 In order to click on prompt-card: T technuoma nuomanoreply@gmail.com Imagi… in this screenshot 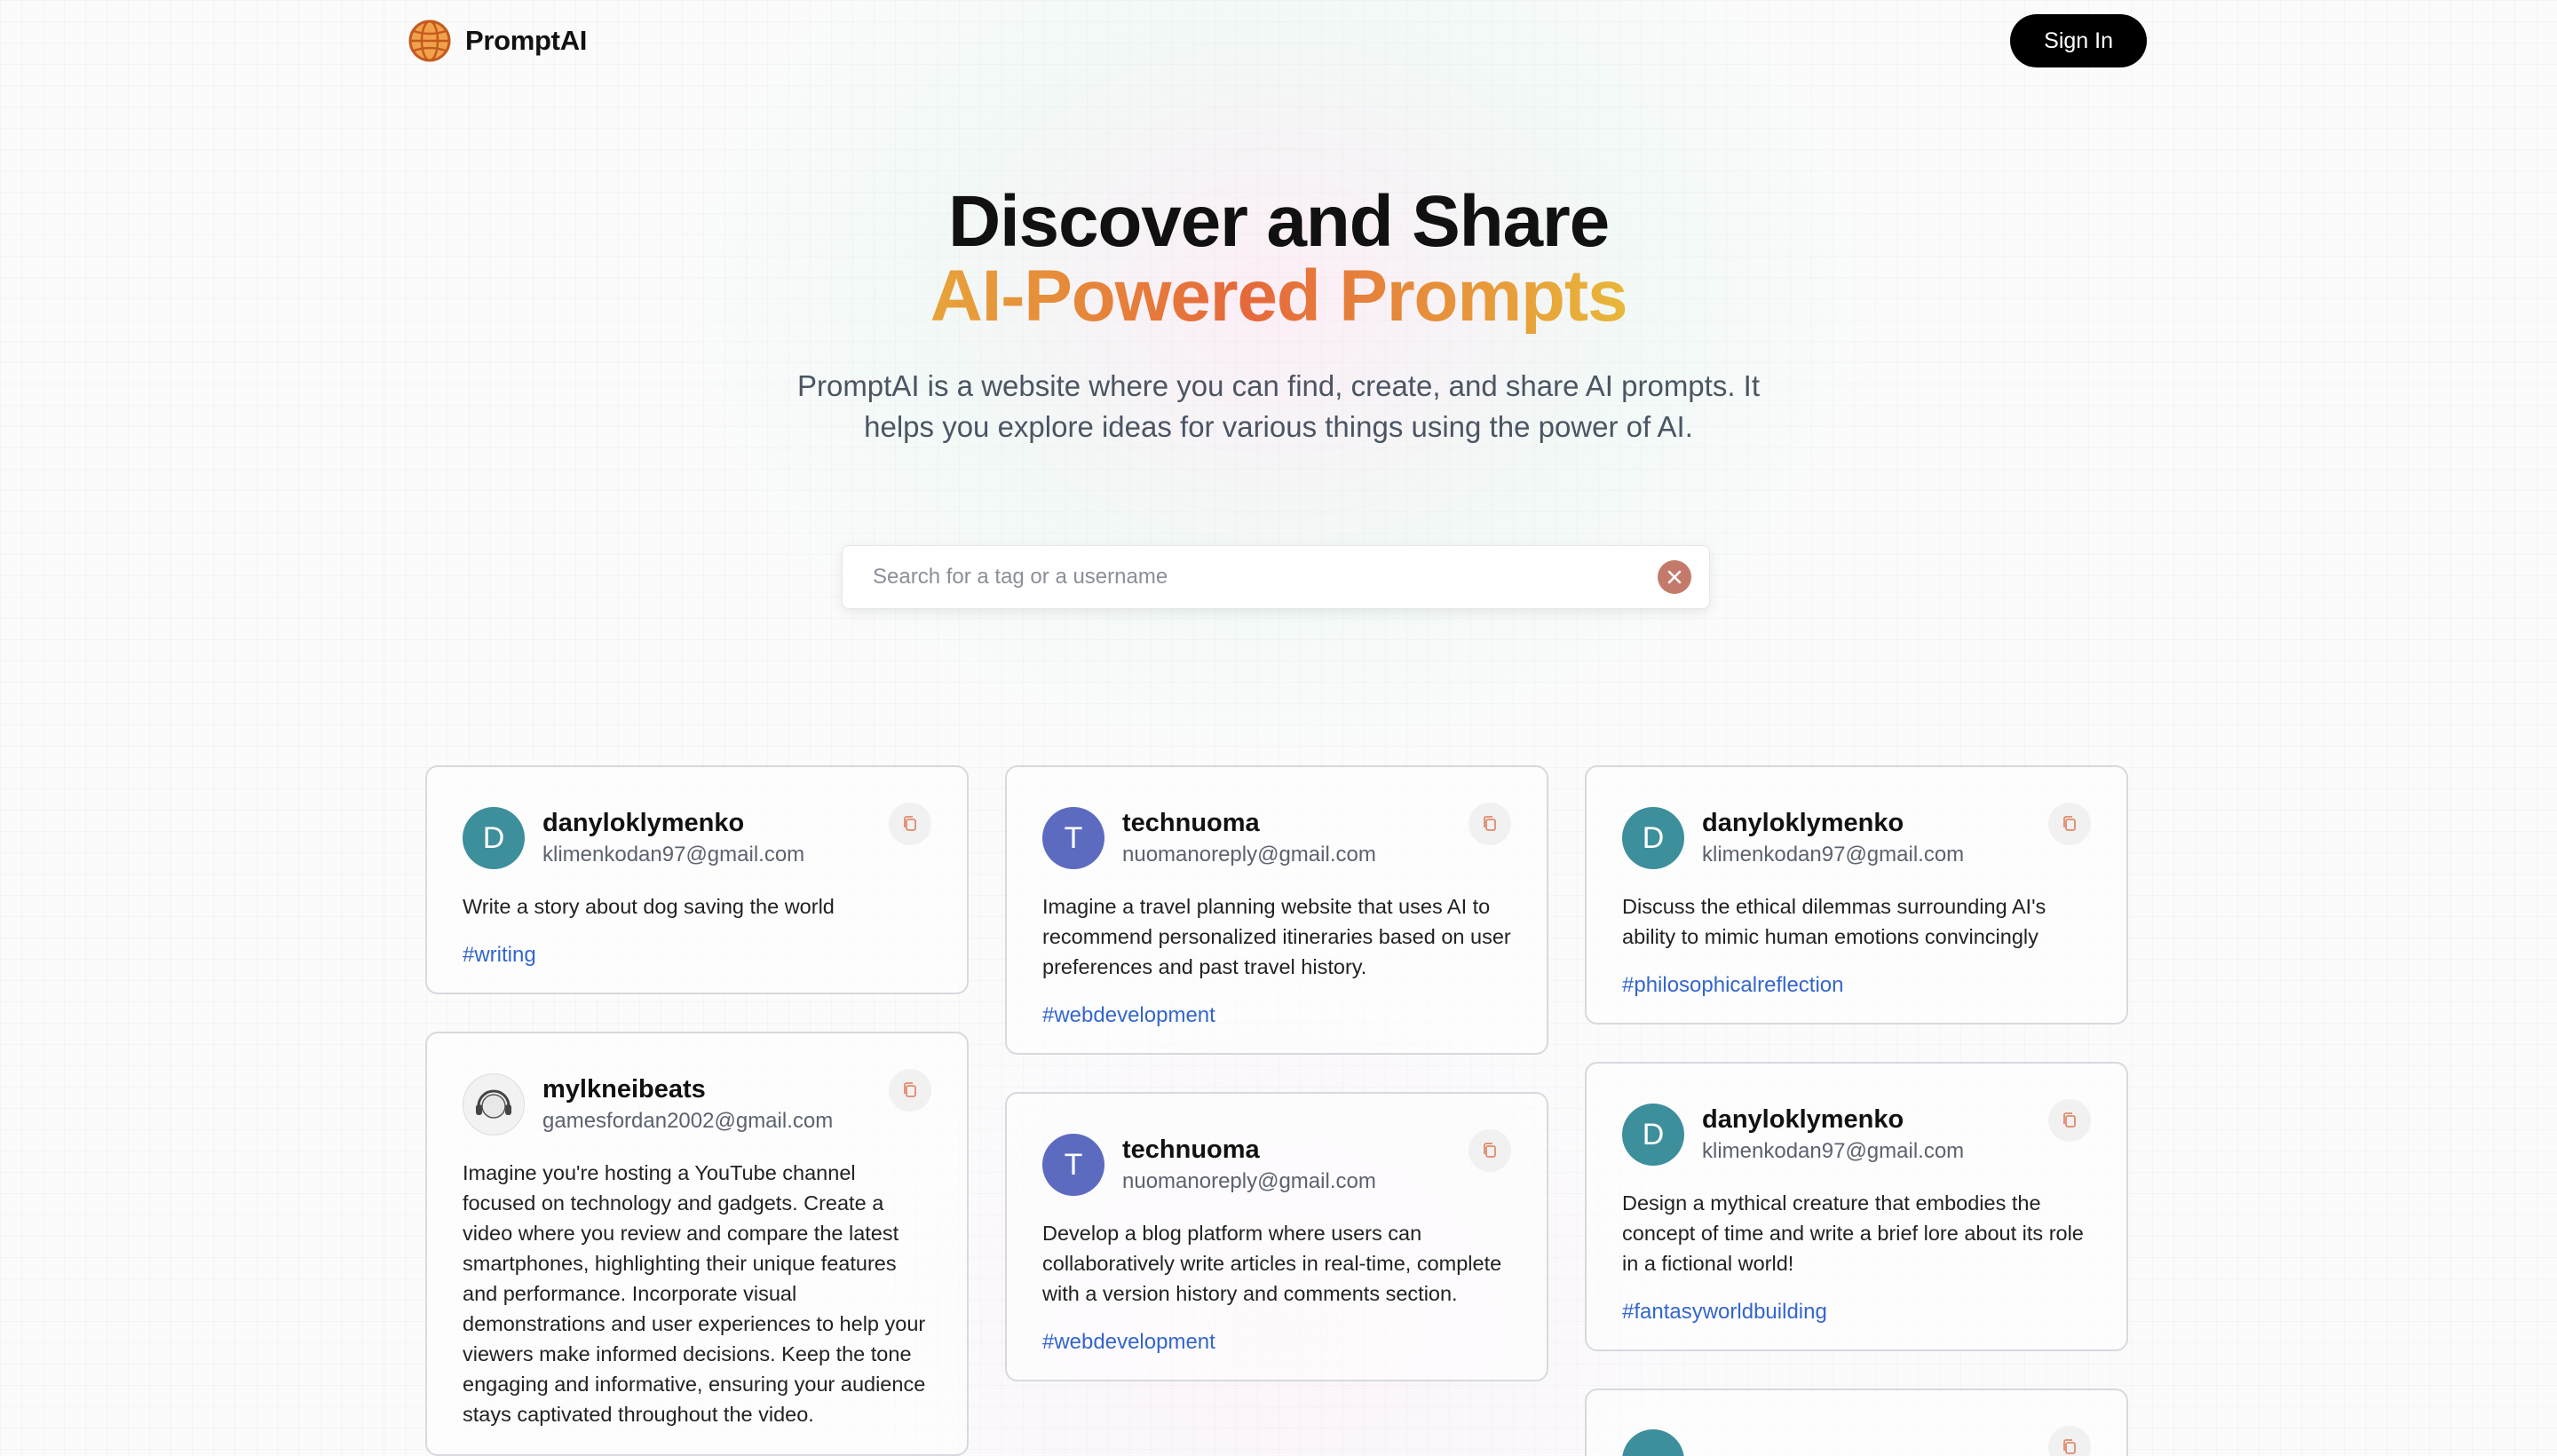, I will do `click(1276, 910)`.